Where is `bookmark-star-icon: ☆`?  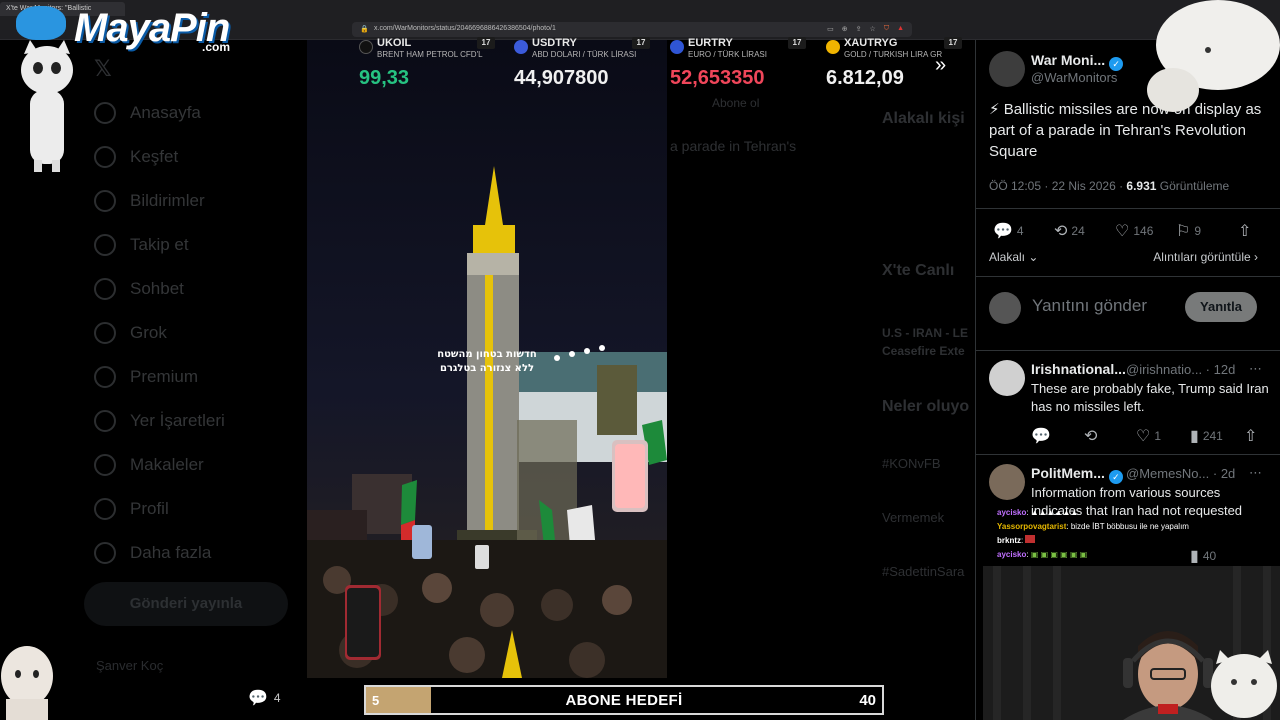 bookmark-star-icon: ☆ is located at coordinates (873, 29).